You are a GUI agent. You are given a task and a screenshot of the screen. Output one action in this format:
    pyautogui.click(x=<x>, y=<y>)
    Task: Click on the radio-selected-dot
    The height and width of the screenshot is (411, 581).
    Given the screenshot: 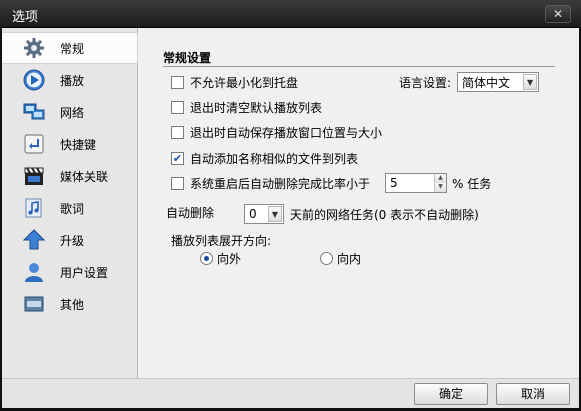 What is the action you would take?
    pyautogui.click(x=206, y=258)
    